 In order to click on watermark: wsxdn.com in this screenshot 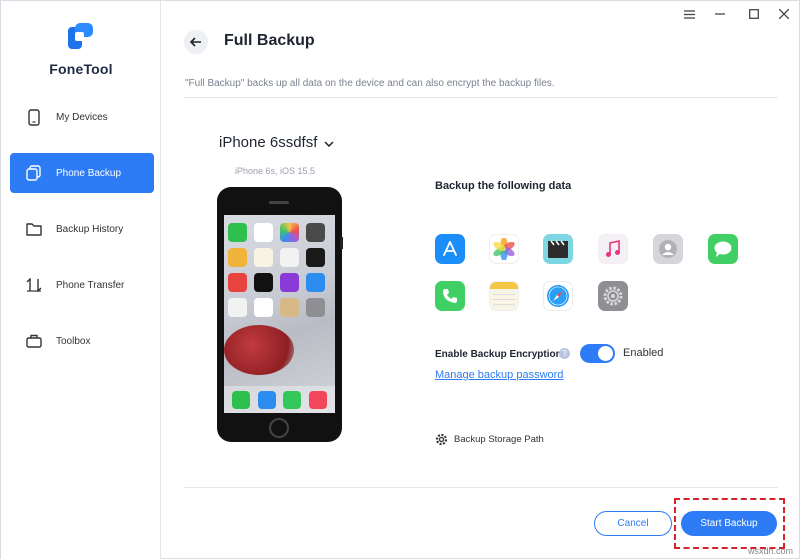, I will do `click(770, 551)`.